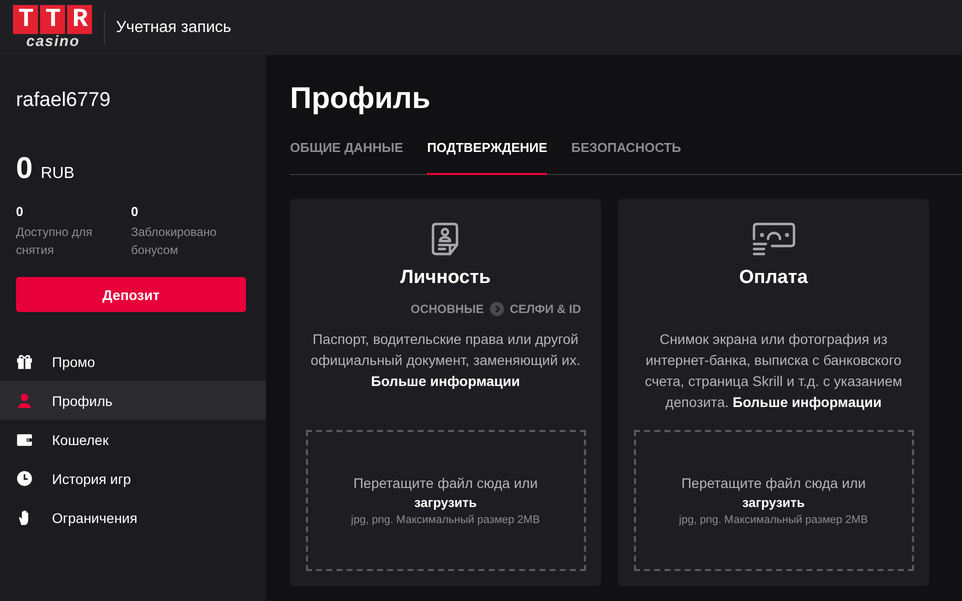  What do you see at coordinates (63, 100) in the screenshot?
I see `username: rafael6779` at bounding box center [63, 100].